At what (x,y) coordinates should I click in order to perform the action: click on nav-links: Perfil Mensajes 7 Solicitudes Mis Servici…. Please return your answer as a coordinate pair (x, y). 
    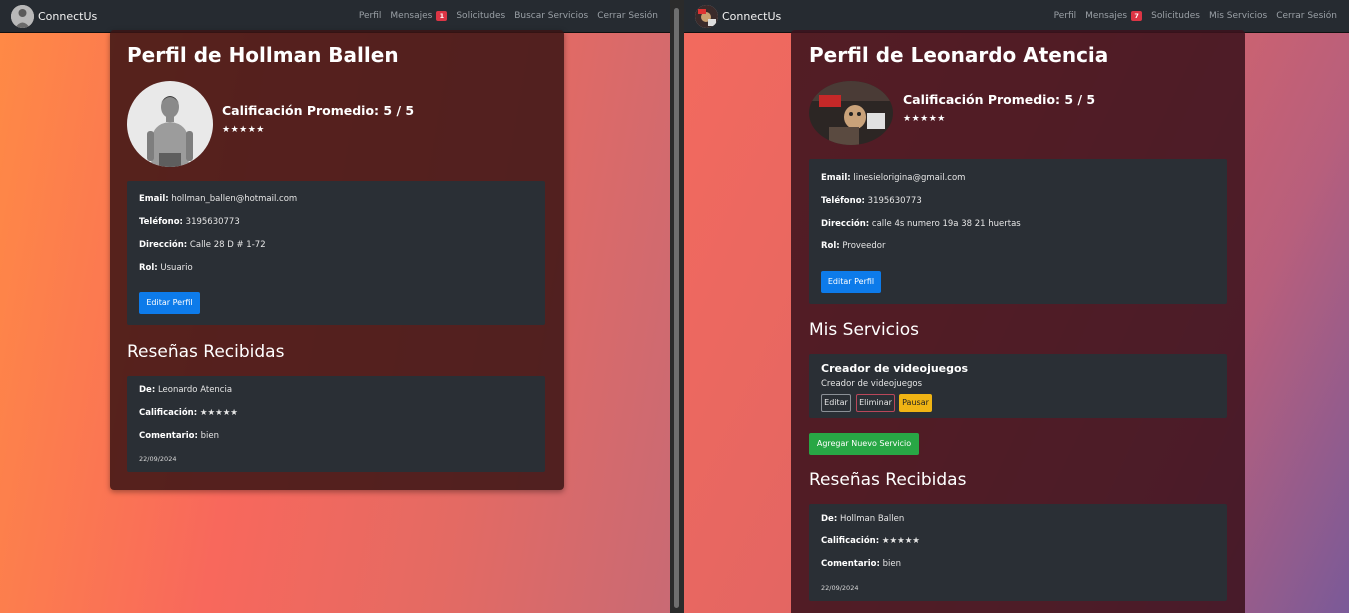
    Looking at the image, I should click on (1191, 16).